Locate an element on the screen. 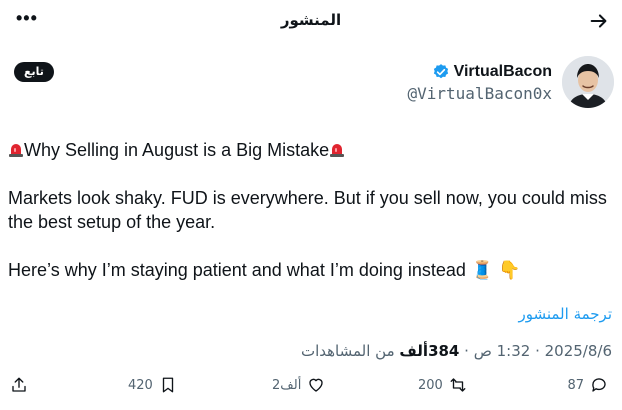 This screenshot has width=622, height=410. reply-button: 87 is located at coordinates (587, 385).